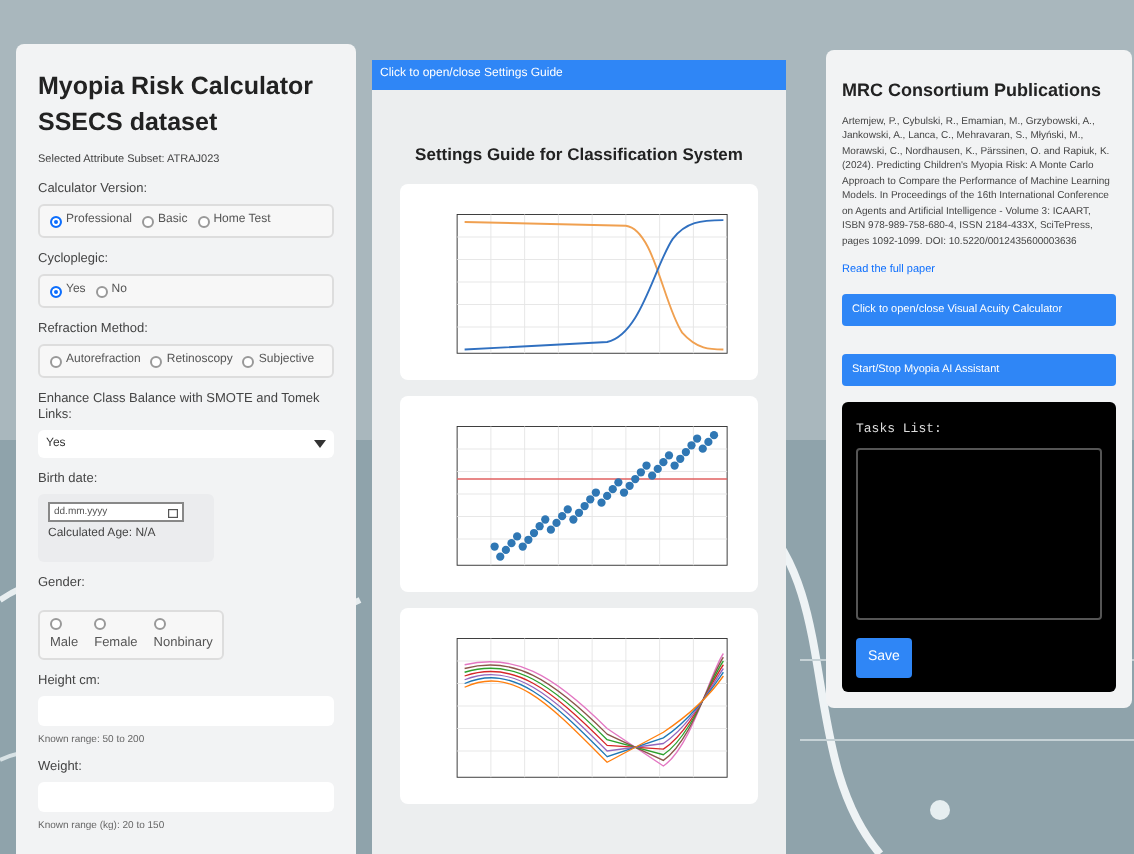 This screenshot has height=854, width=1134. I want to click on calendar-icon, so click(173, 512).